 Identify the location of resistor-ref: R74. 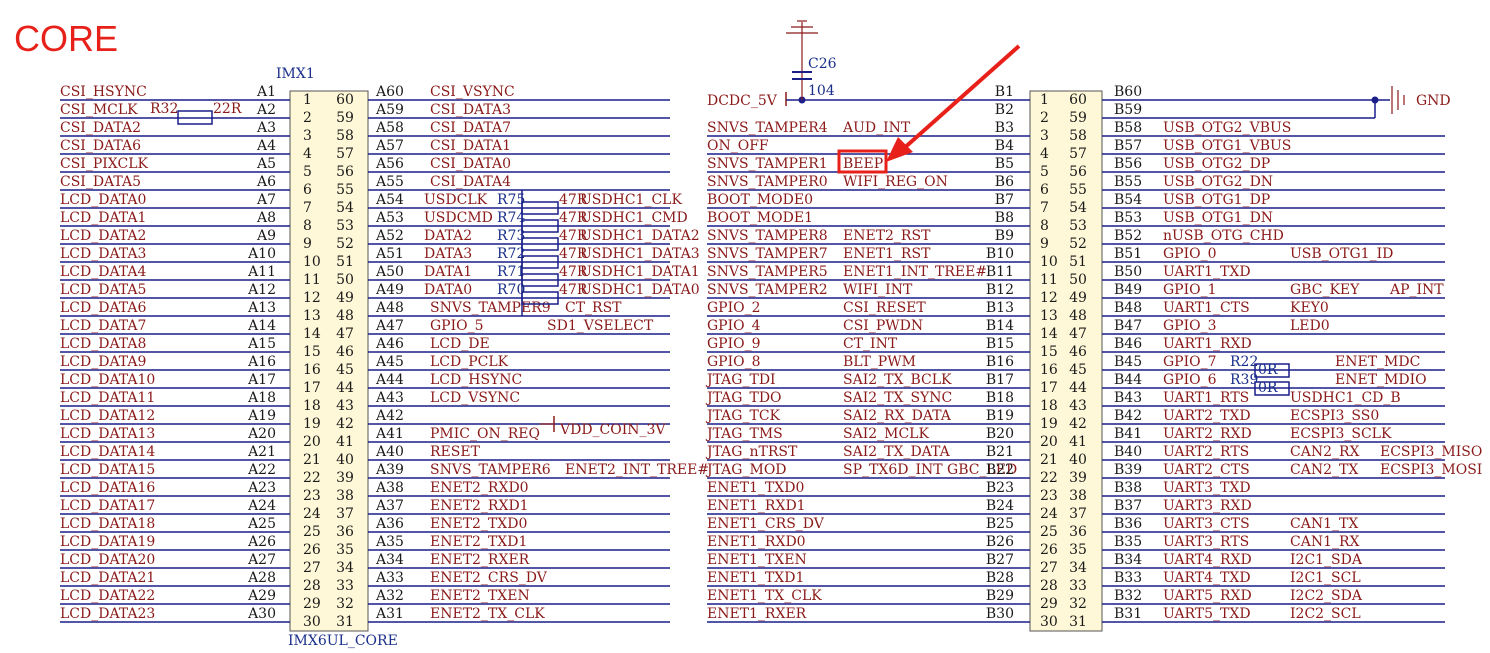
(511, 218).